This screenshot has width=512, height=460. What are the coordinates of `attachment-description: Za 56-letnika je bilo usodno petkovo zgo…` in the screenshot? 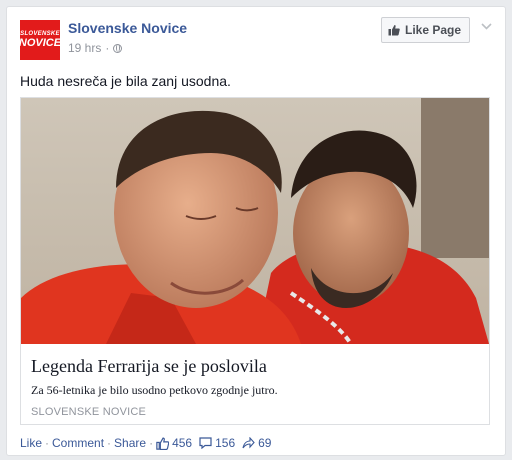 It's located at (154, 390).